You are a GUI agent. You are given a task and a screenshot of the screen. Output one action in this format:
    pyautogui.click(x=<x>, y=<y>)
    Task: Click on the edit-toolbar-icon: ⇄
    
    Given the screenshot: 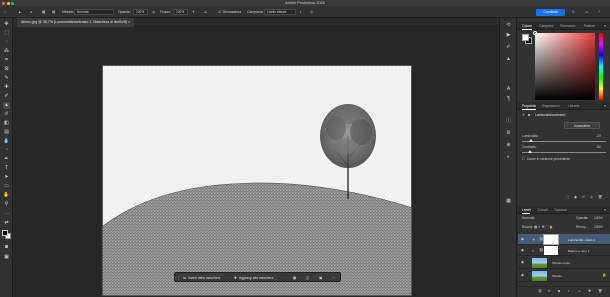 What is the action you would take?
    pyautogui.click(x=6, y=223)
    